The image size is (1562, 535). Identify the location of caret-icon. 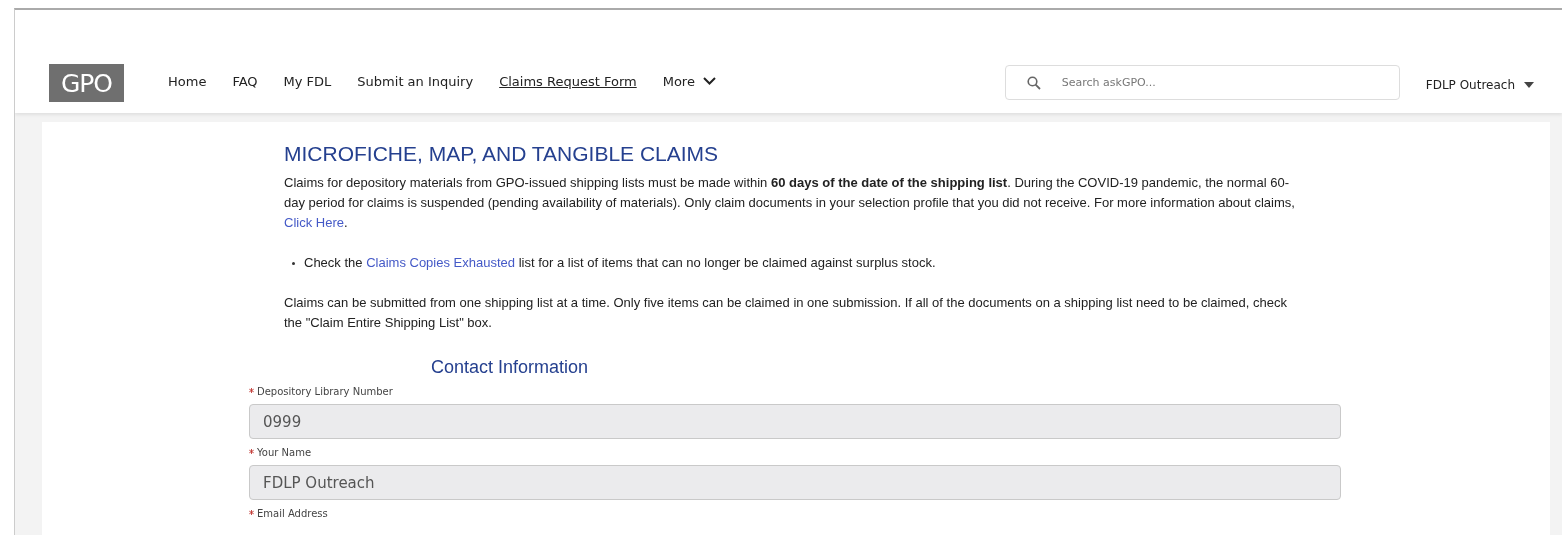
(1529, 85).